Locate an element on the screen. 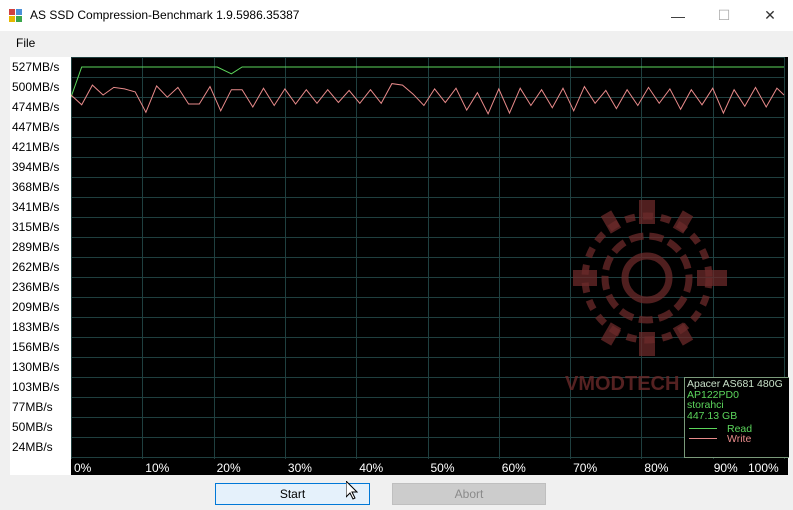  device-model: Apacer AS681 480G is located at coordinates (735, 384).